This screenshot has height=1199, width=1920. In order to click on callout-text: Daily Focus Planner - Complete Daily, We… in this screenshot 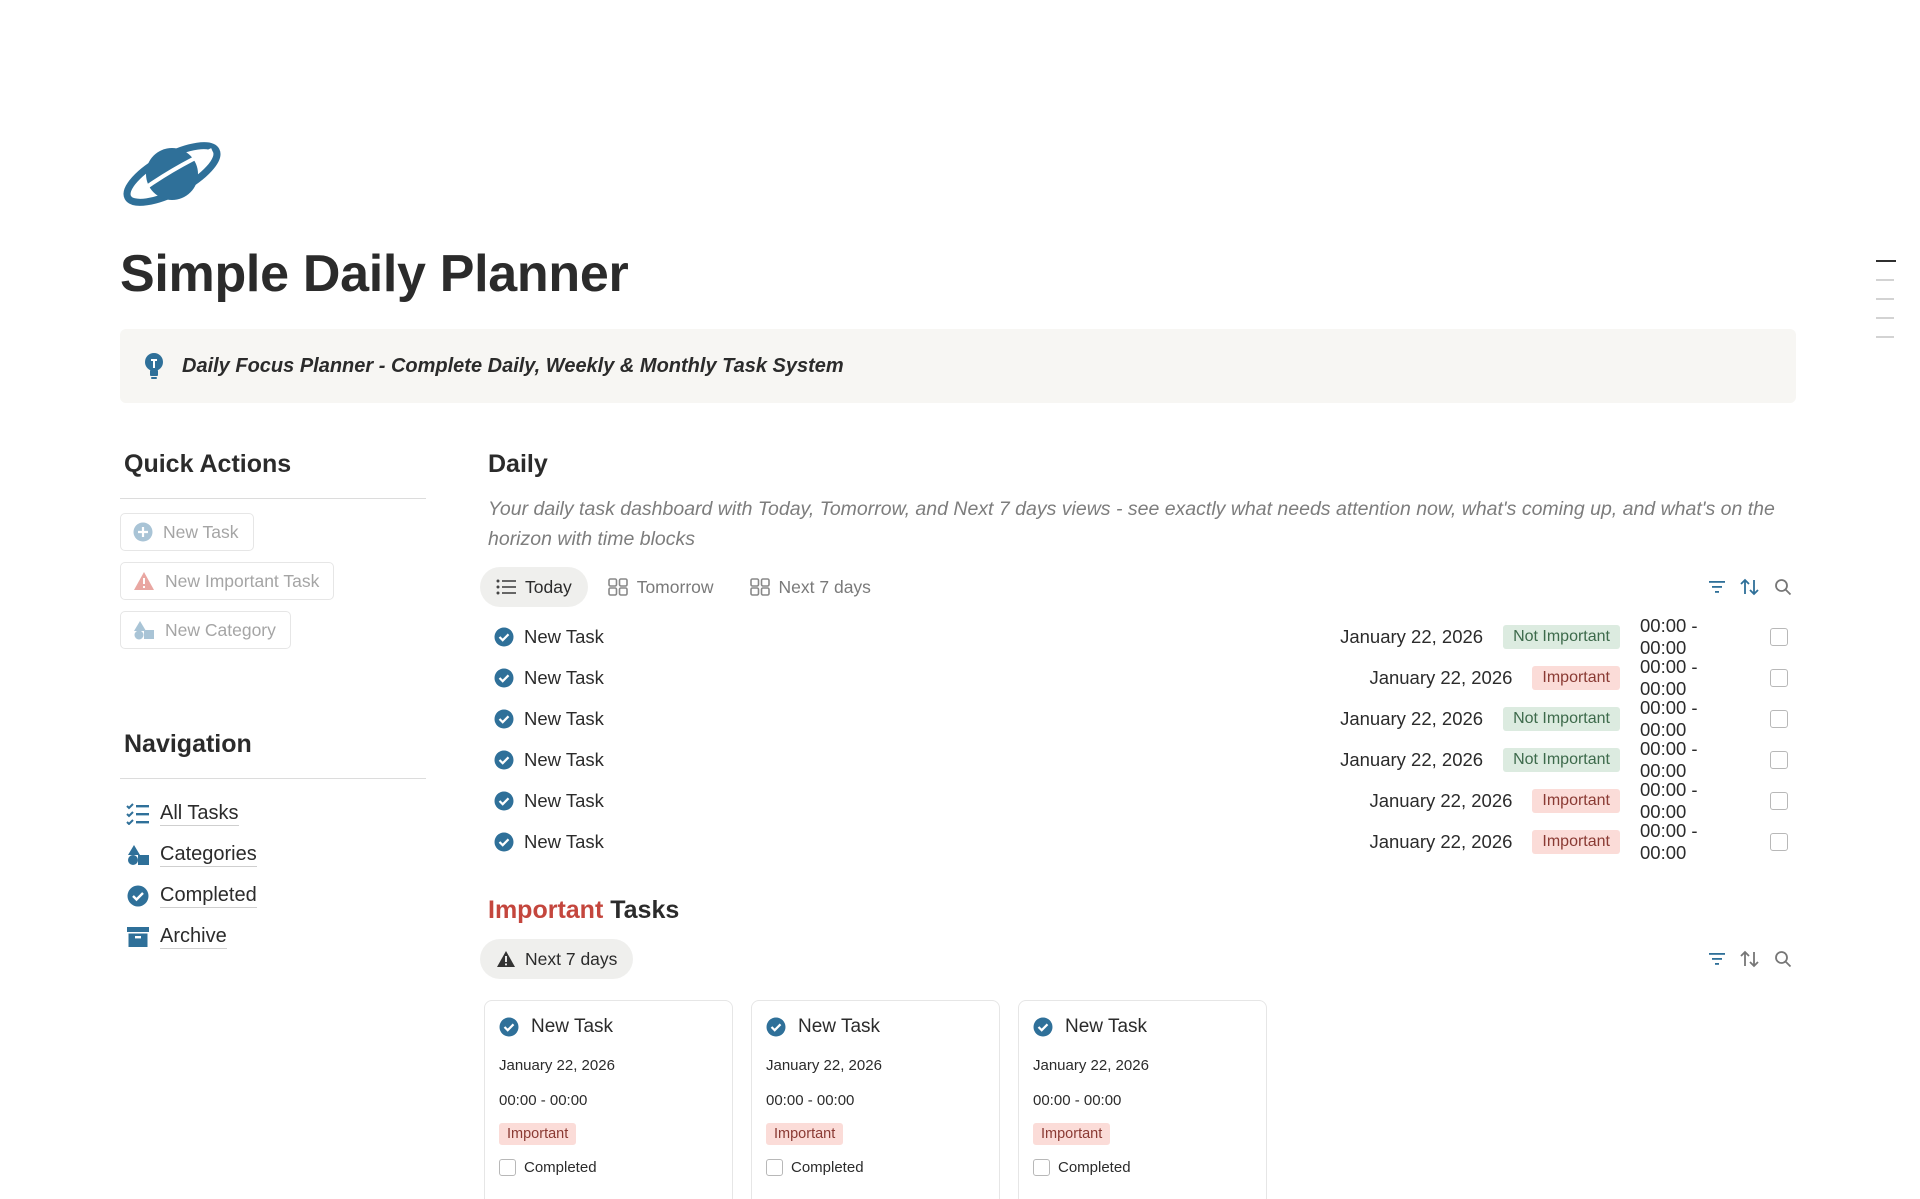, I will do `click(513, 365)`.